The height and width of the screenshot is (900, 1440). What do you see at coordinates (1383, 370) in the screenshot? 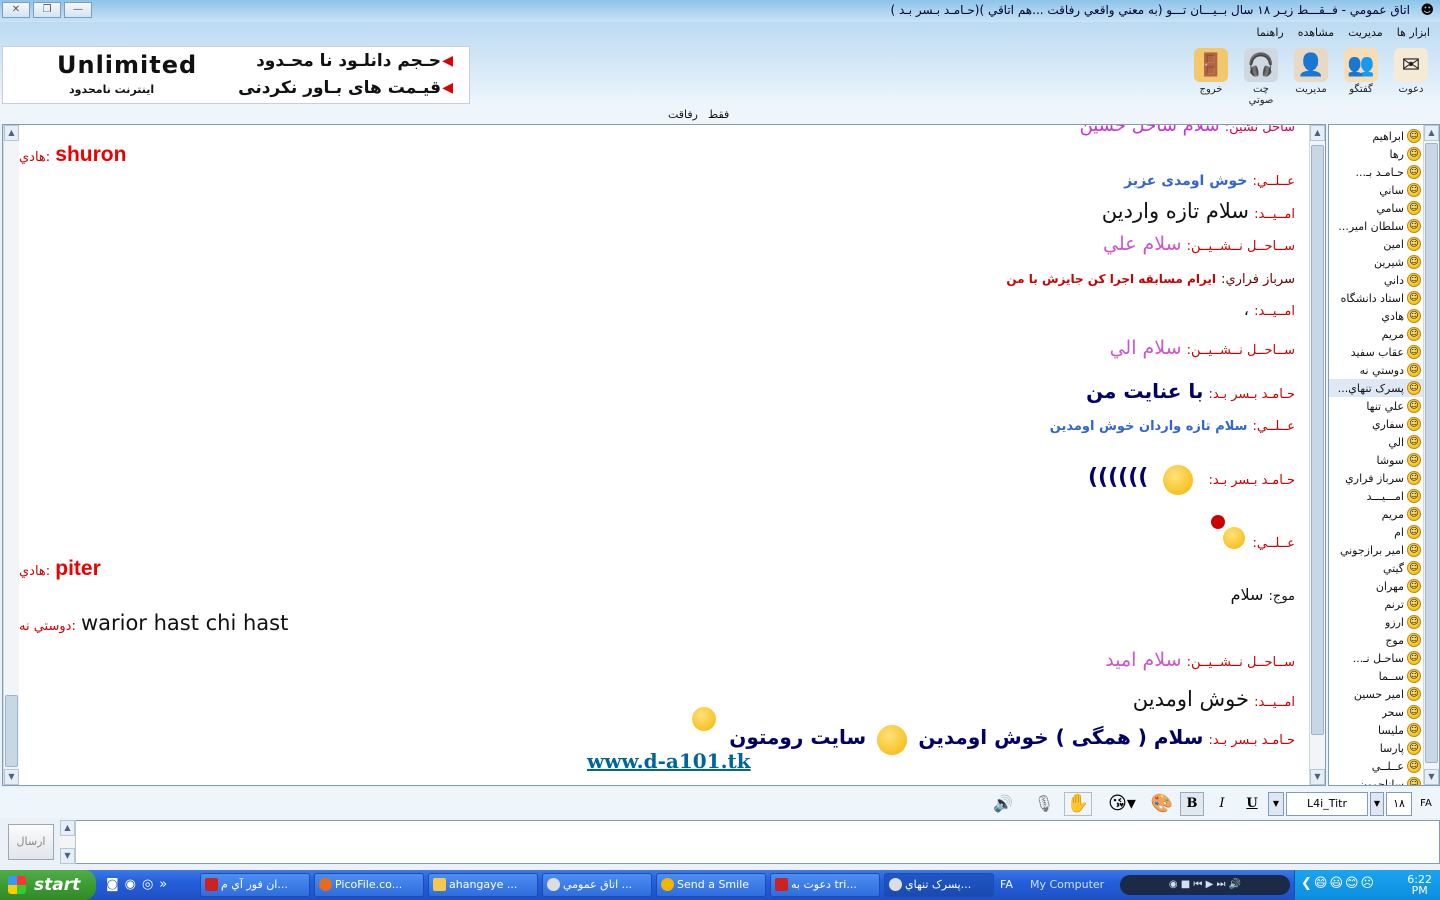
I see `user-list-item: 🎧☺دوستي نه` at bounding box center [1383, 370].